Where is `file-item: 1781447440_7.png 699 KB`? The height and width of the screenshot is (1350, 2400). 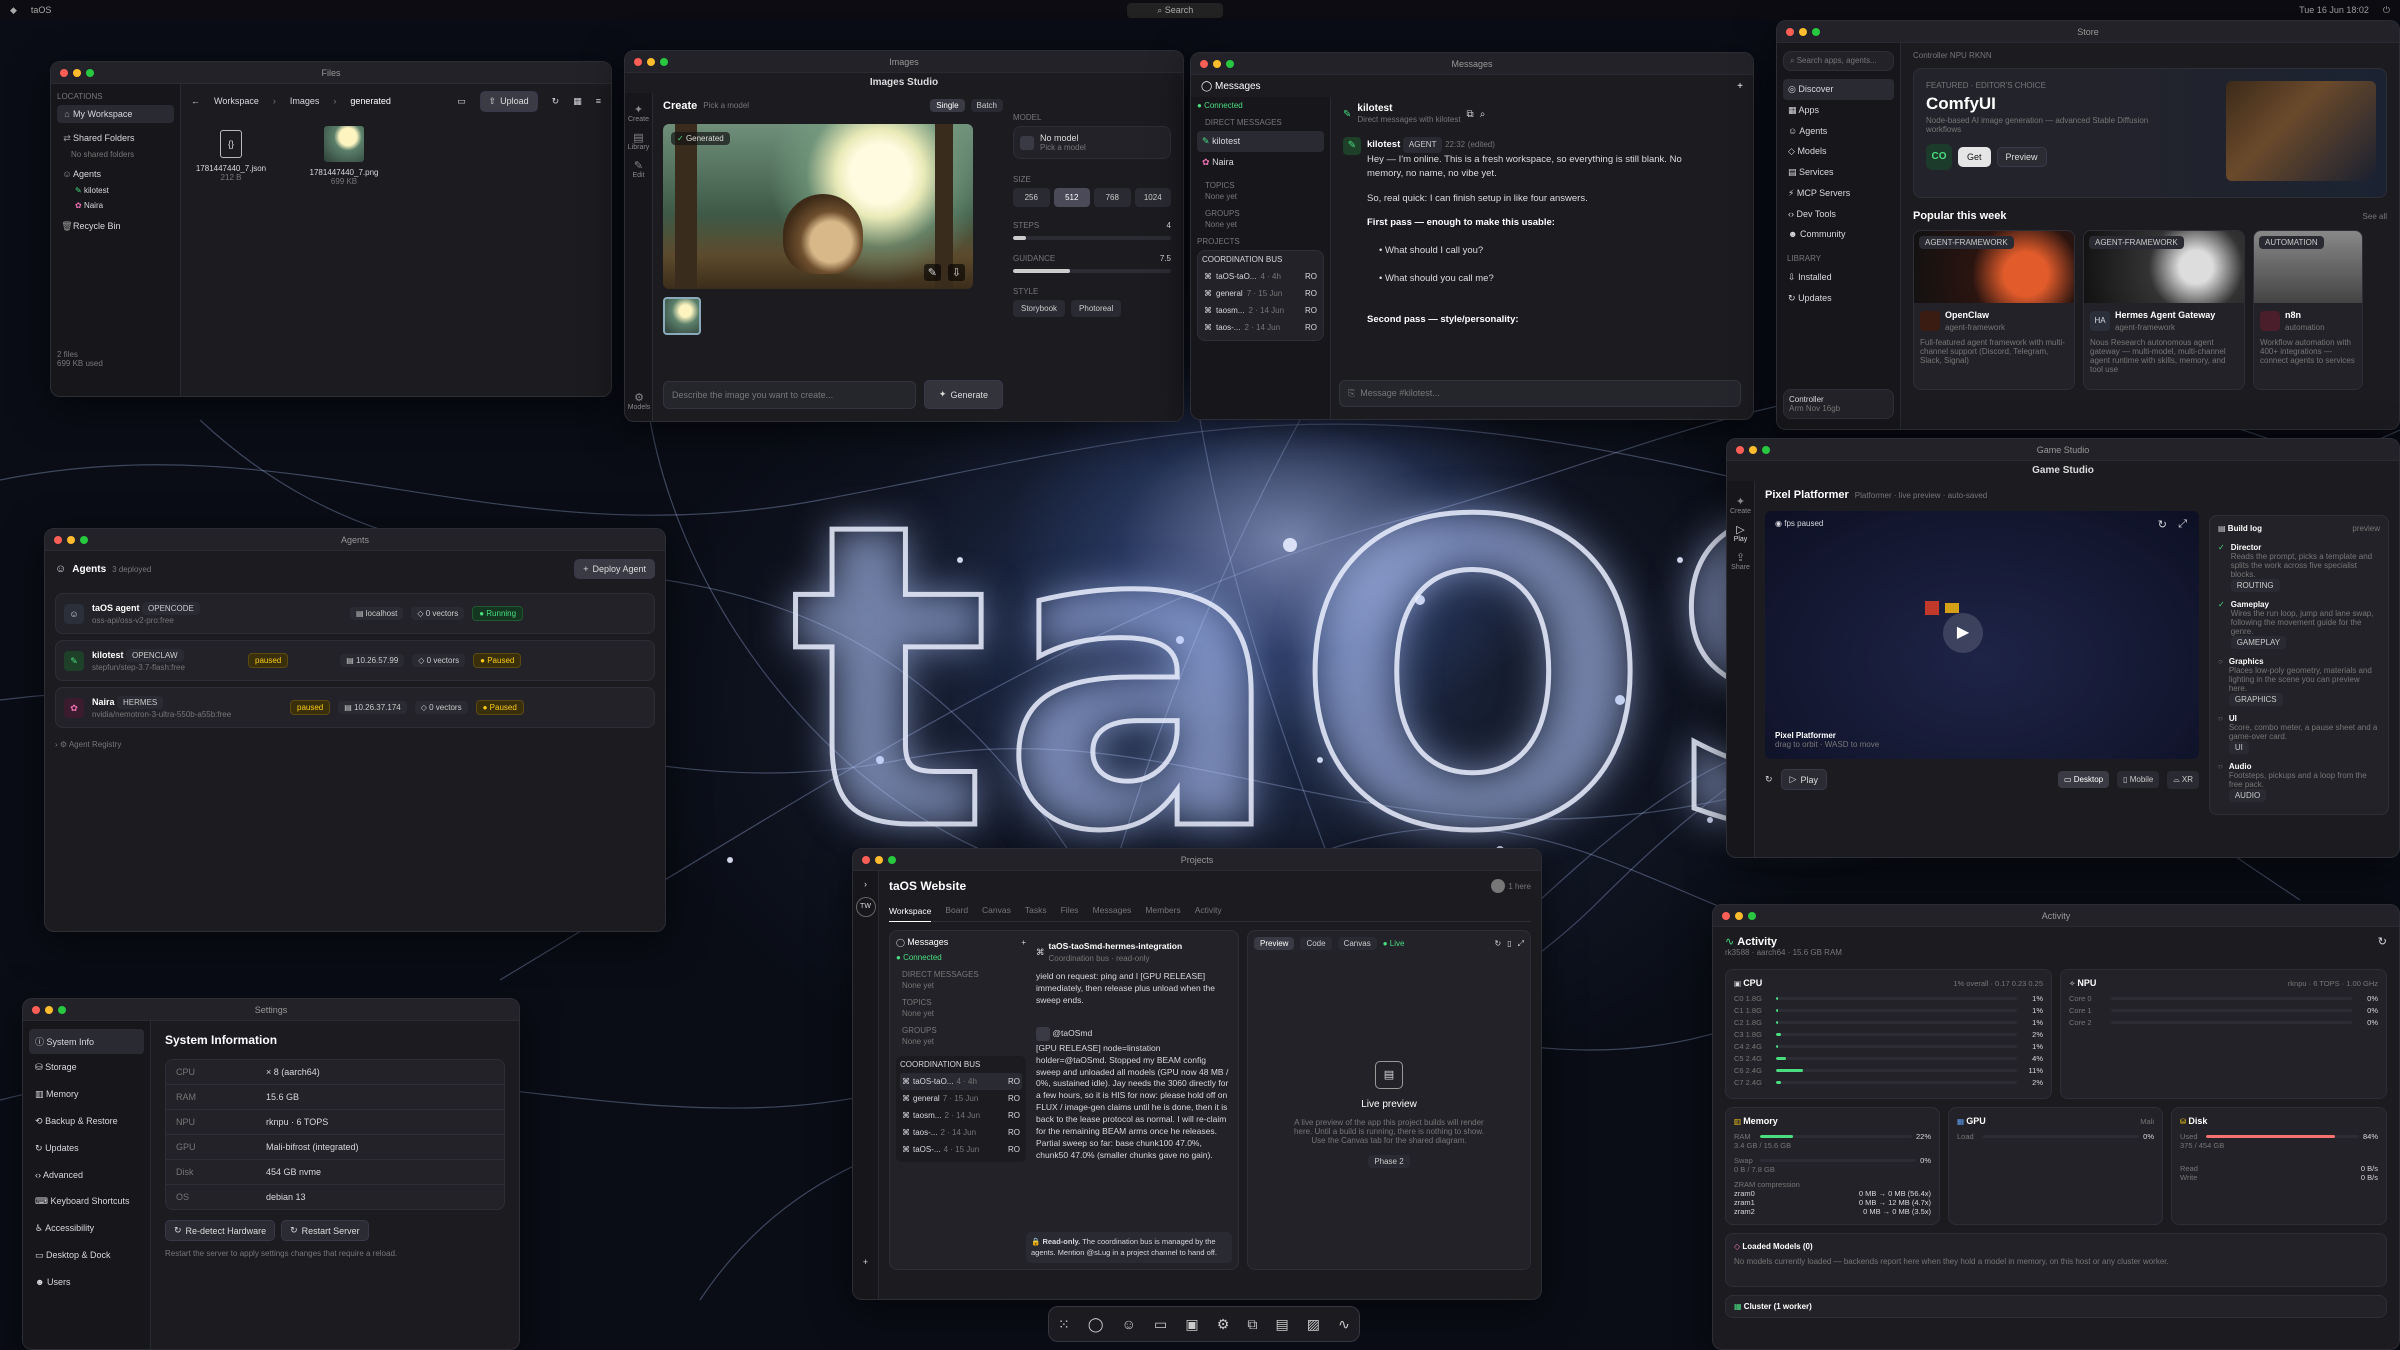 file-item: 1781447440_7.png 699 KB is located at coordinates (344, 156).